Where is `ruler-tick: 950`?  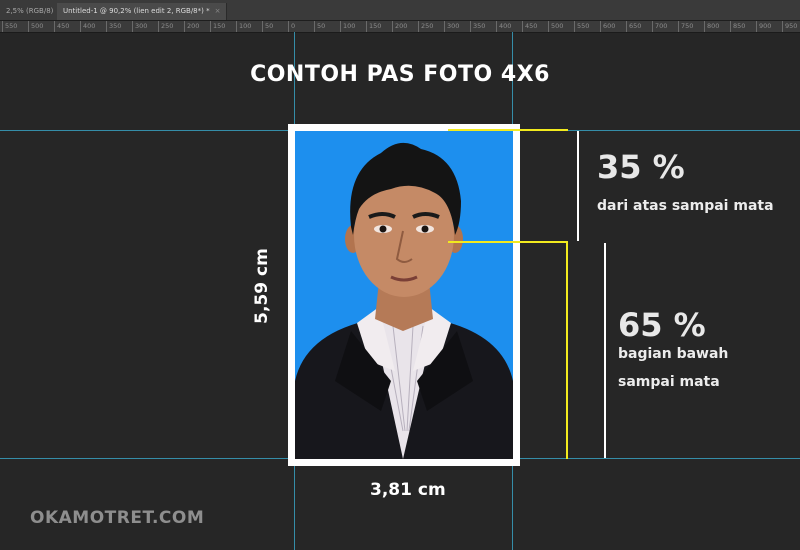 ruler-tick: 950 is located at coordinates (789, 26).